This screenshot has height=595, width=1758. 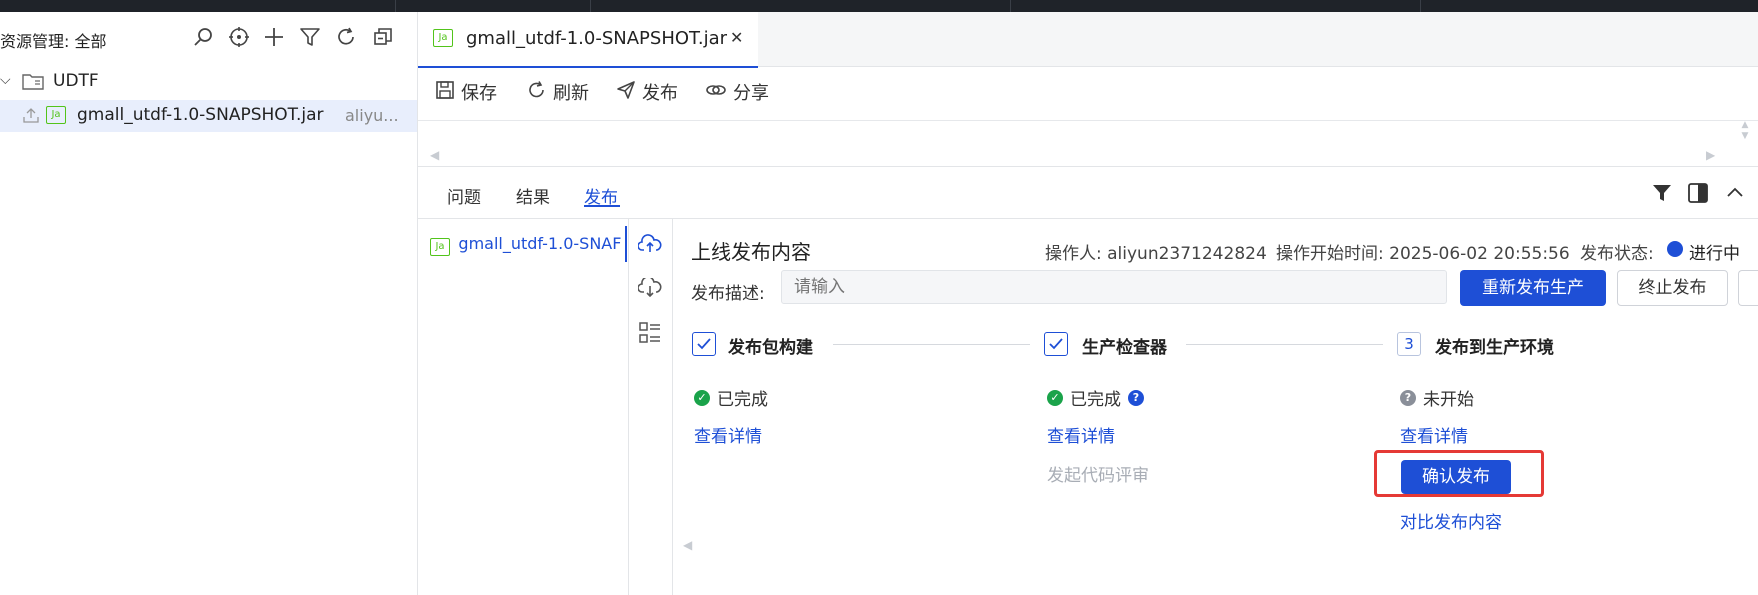 I want to click on republish-button: 重新发布生产, so click(x=1533, y=288).